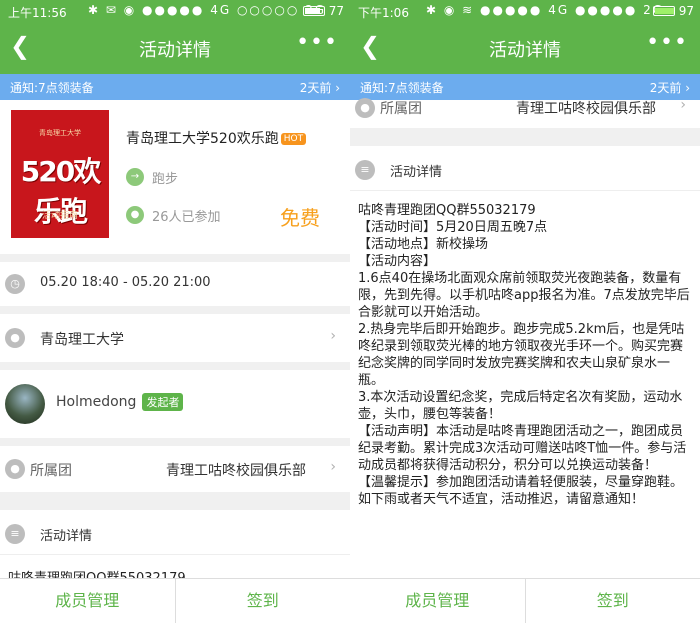 The width and height of the screenshot is (700, 623). Describe the element at coordinates (207, 10) in the screenshot. I see `status-signal-icons: ✱ ✉ ◉ ●●●●● 4G ○○○○○ 2G` at that location.